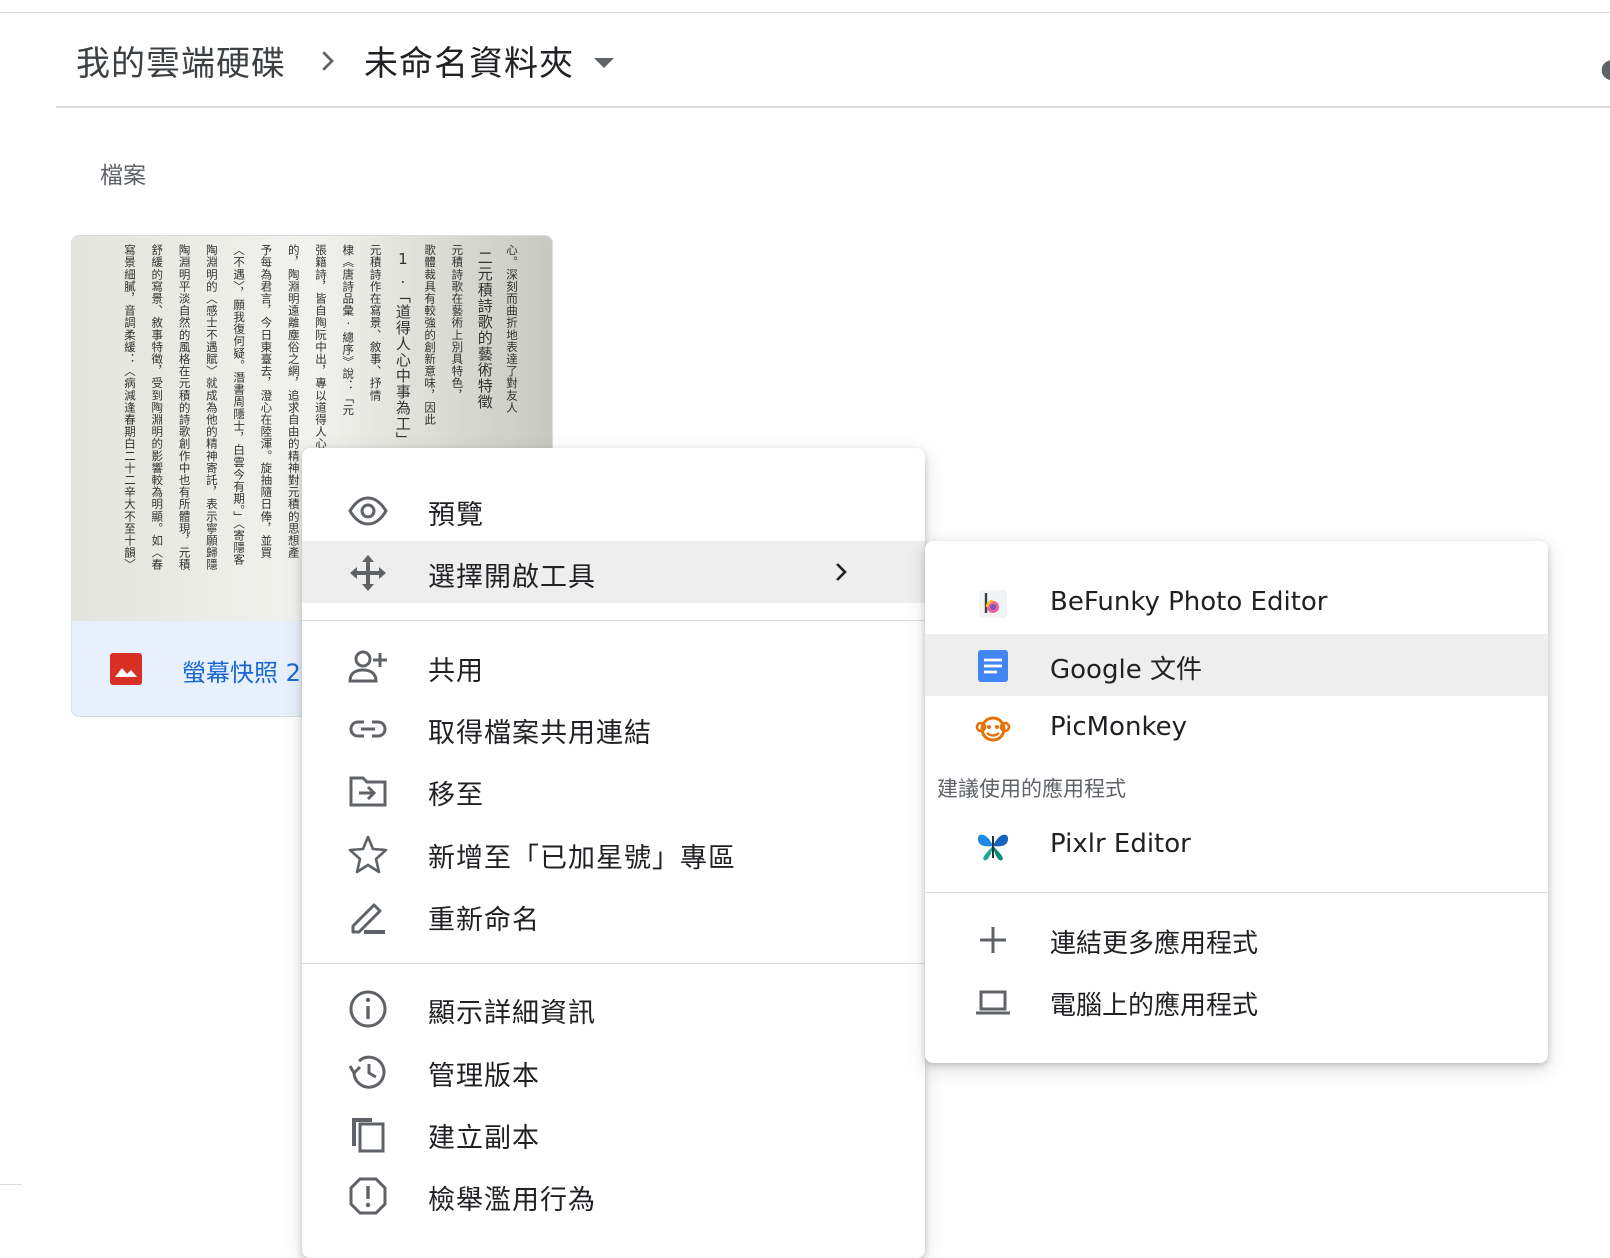 The image size is (1610, 1258). Describe the element at coordinates (1126, 670) in the screenshot. I see `app-label: Google 文件` at that location.